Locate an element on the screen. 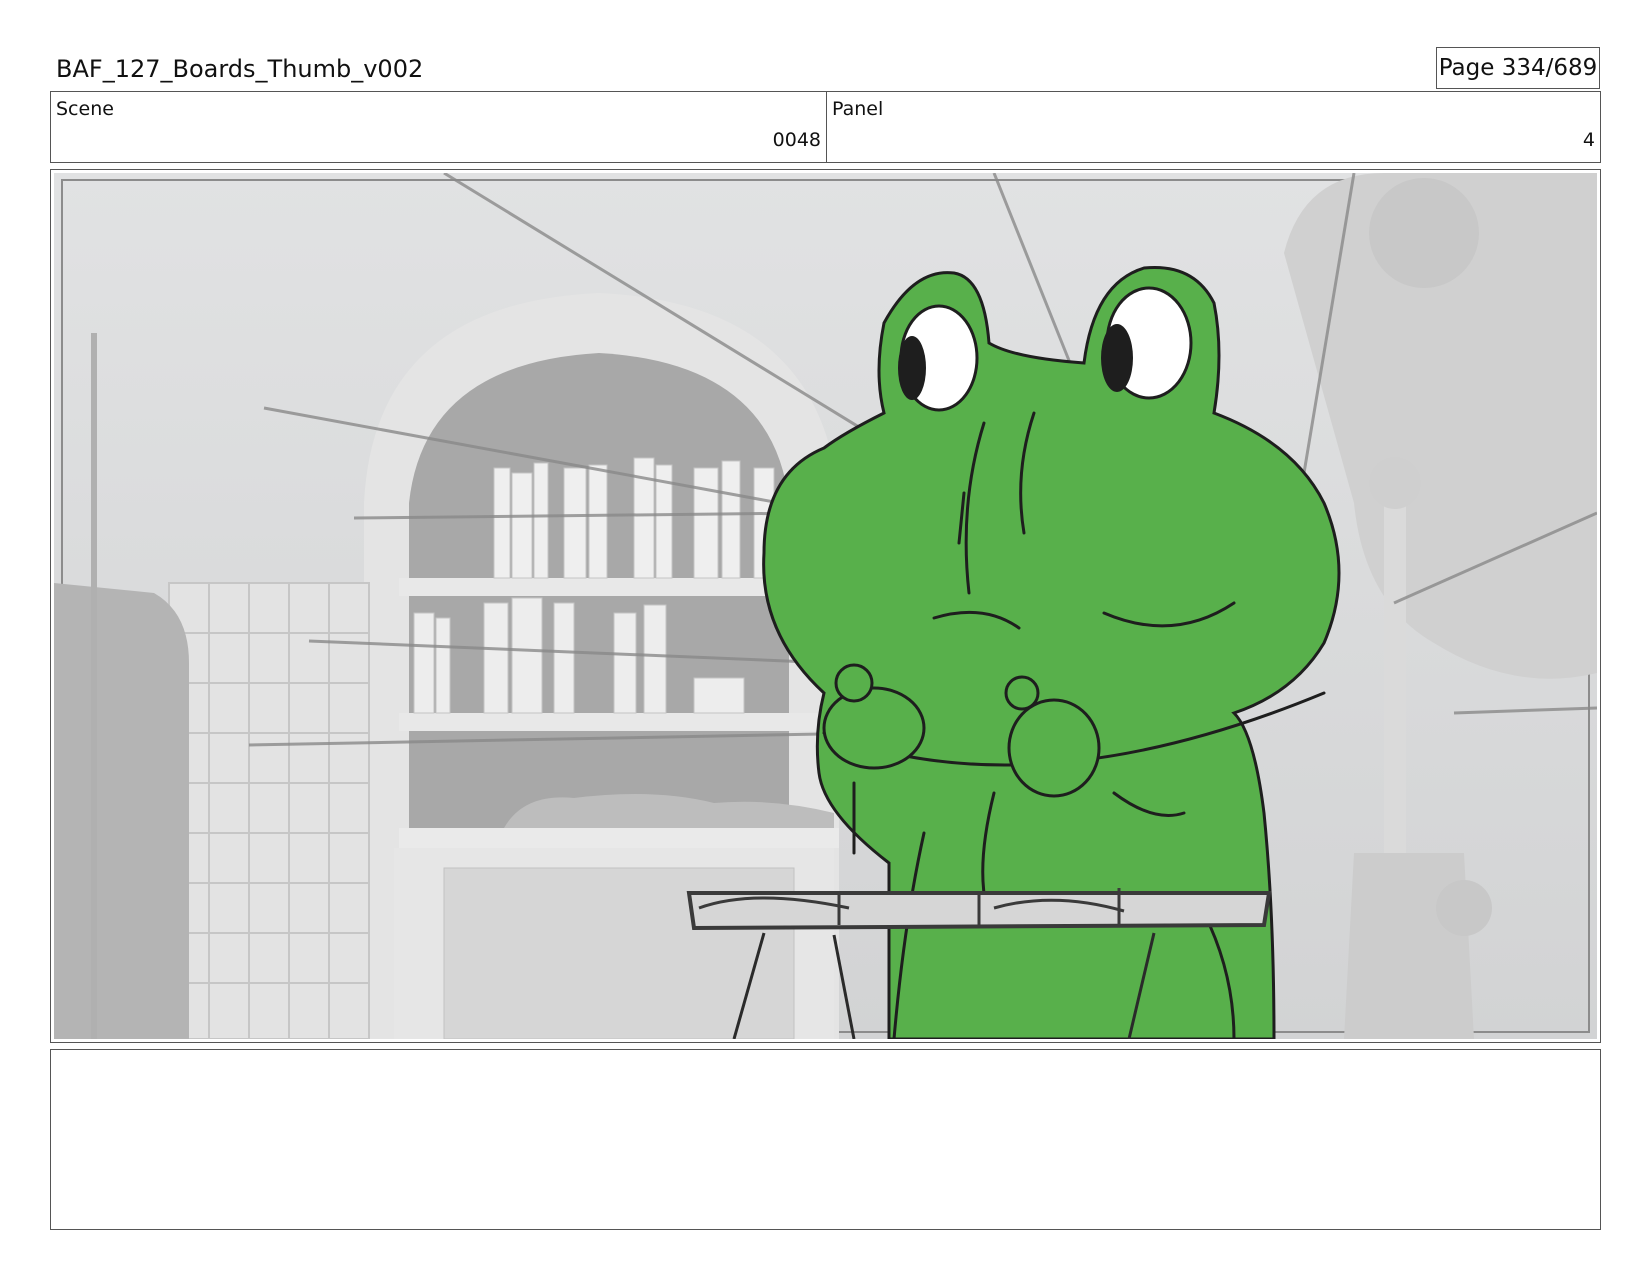 The width and height of the screenshot is (1650, 1275). scene-panel-info: Scene 0048 Panel 4 is located at coordinates (825, 127).